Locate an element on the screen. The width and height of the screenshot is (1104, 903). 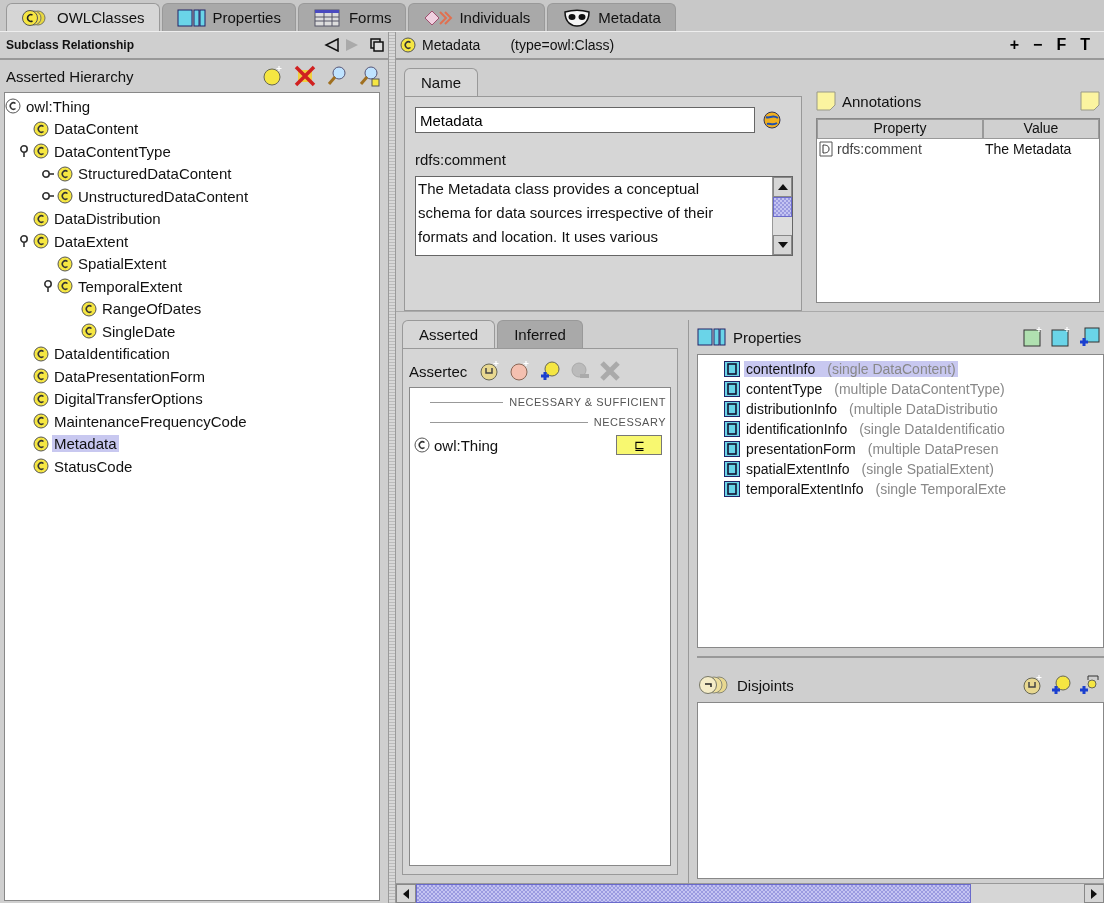
tree-item: DataIdentification is located at coordinates (112, 354).